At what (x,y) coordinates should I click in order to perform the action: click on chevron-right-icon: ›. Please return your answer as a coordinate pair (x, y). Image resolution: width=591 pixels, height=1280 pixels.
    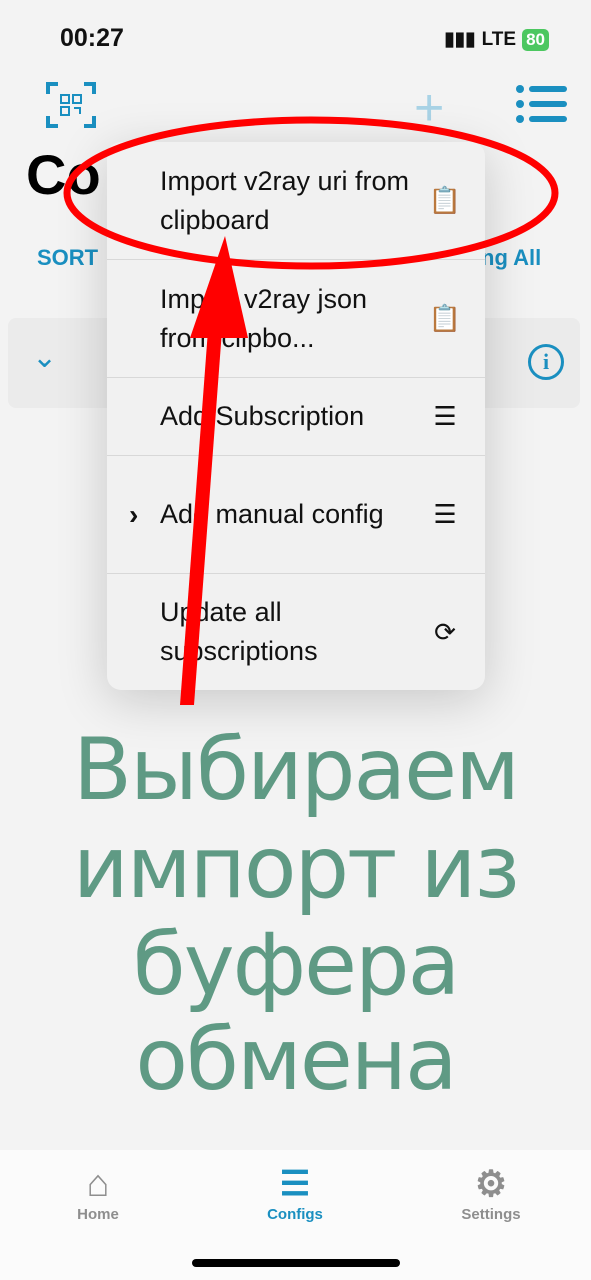
    Looking at the image, I should click on (134, 514).